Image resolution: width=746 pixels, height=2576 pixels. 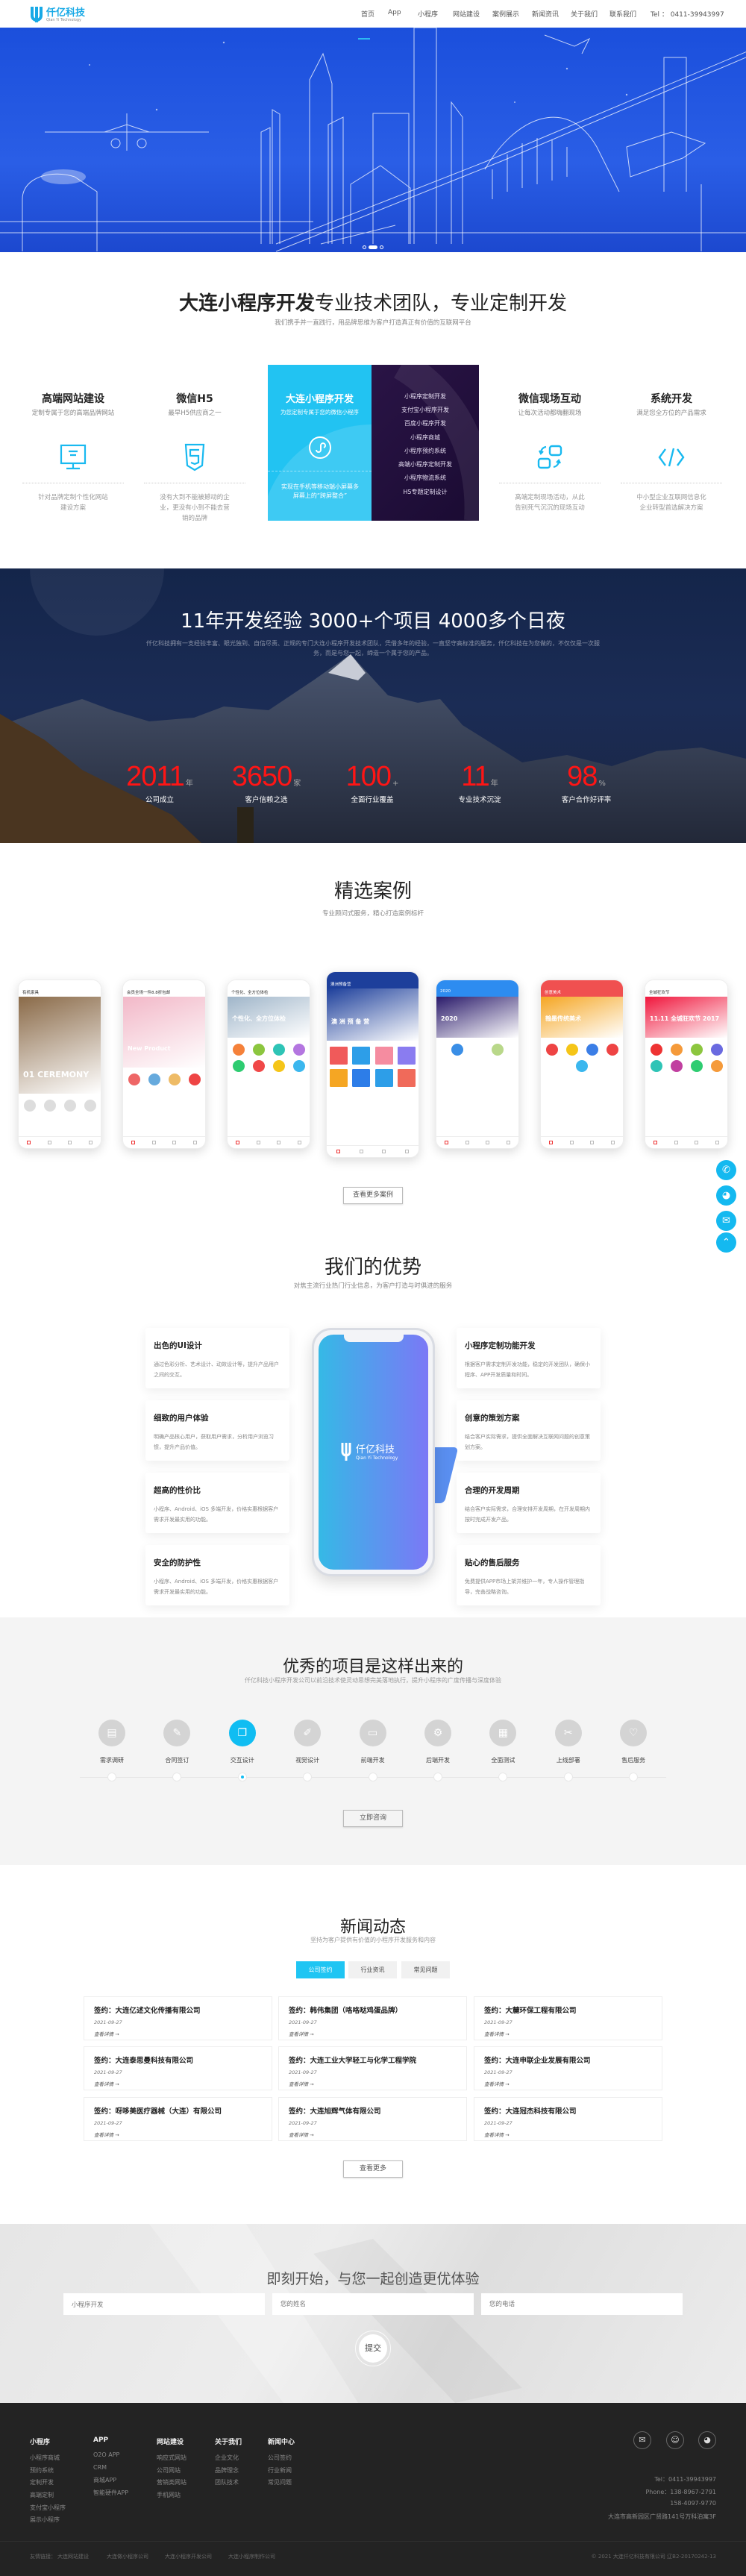 What do you see at coordinates (171, 2497) in the screenshot?
I see `footer-link: 手机网站` at bounding box center [171, 2497].